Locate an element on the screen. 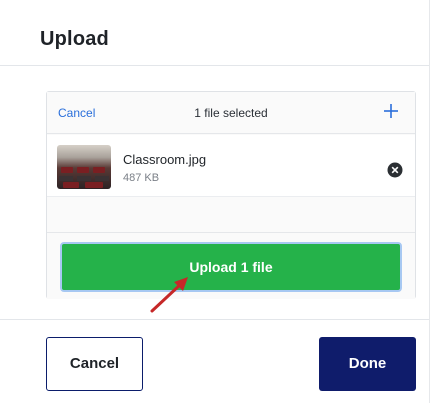 This screenshot has width=430, height=403. upload-action-area: Upload 1 file is located at coordinates (231, 265).